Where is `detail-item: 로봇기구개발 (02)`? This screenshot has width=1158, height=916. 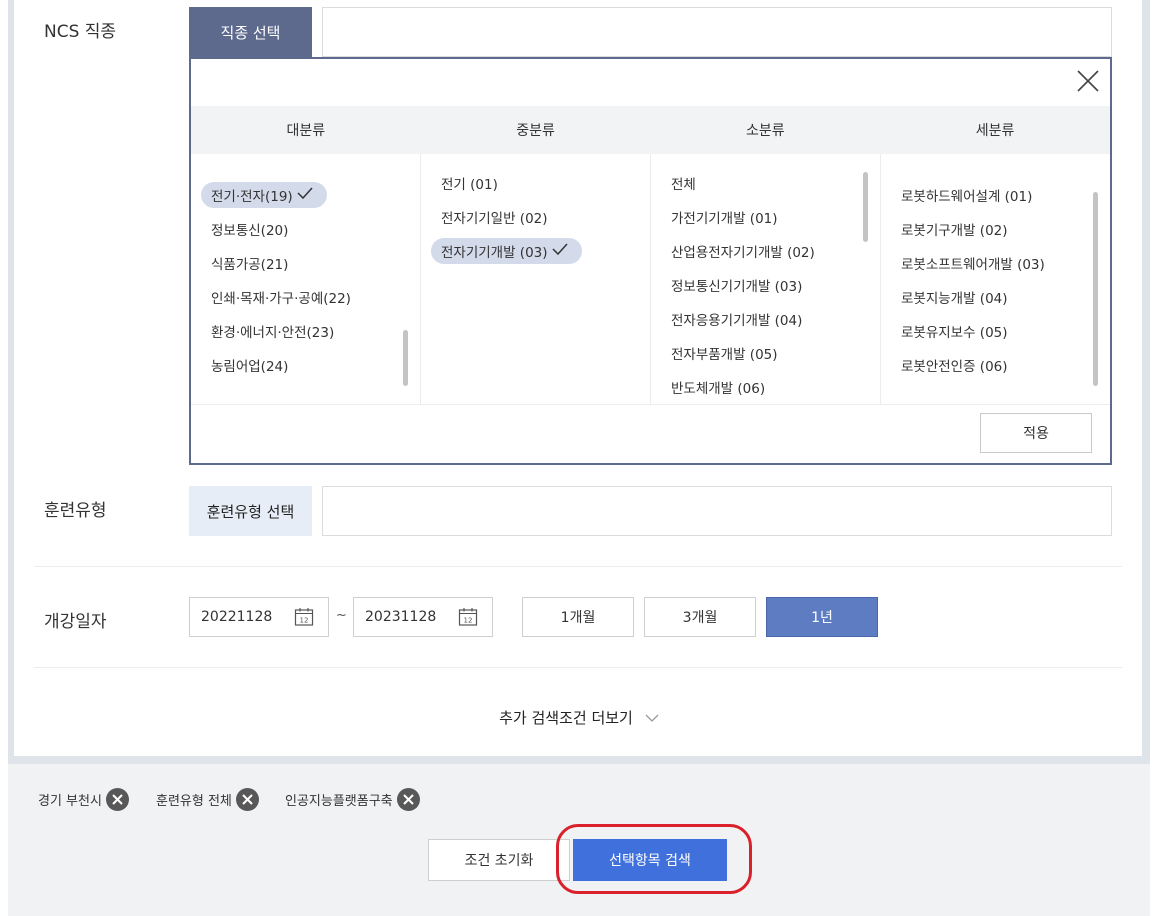 detail-item: 로봇기구개발 (02) is located at coordinates (973, 229).